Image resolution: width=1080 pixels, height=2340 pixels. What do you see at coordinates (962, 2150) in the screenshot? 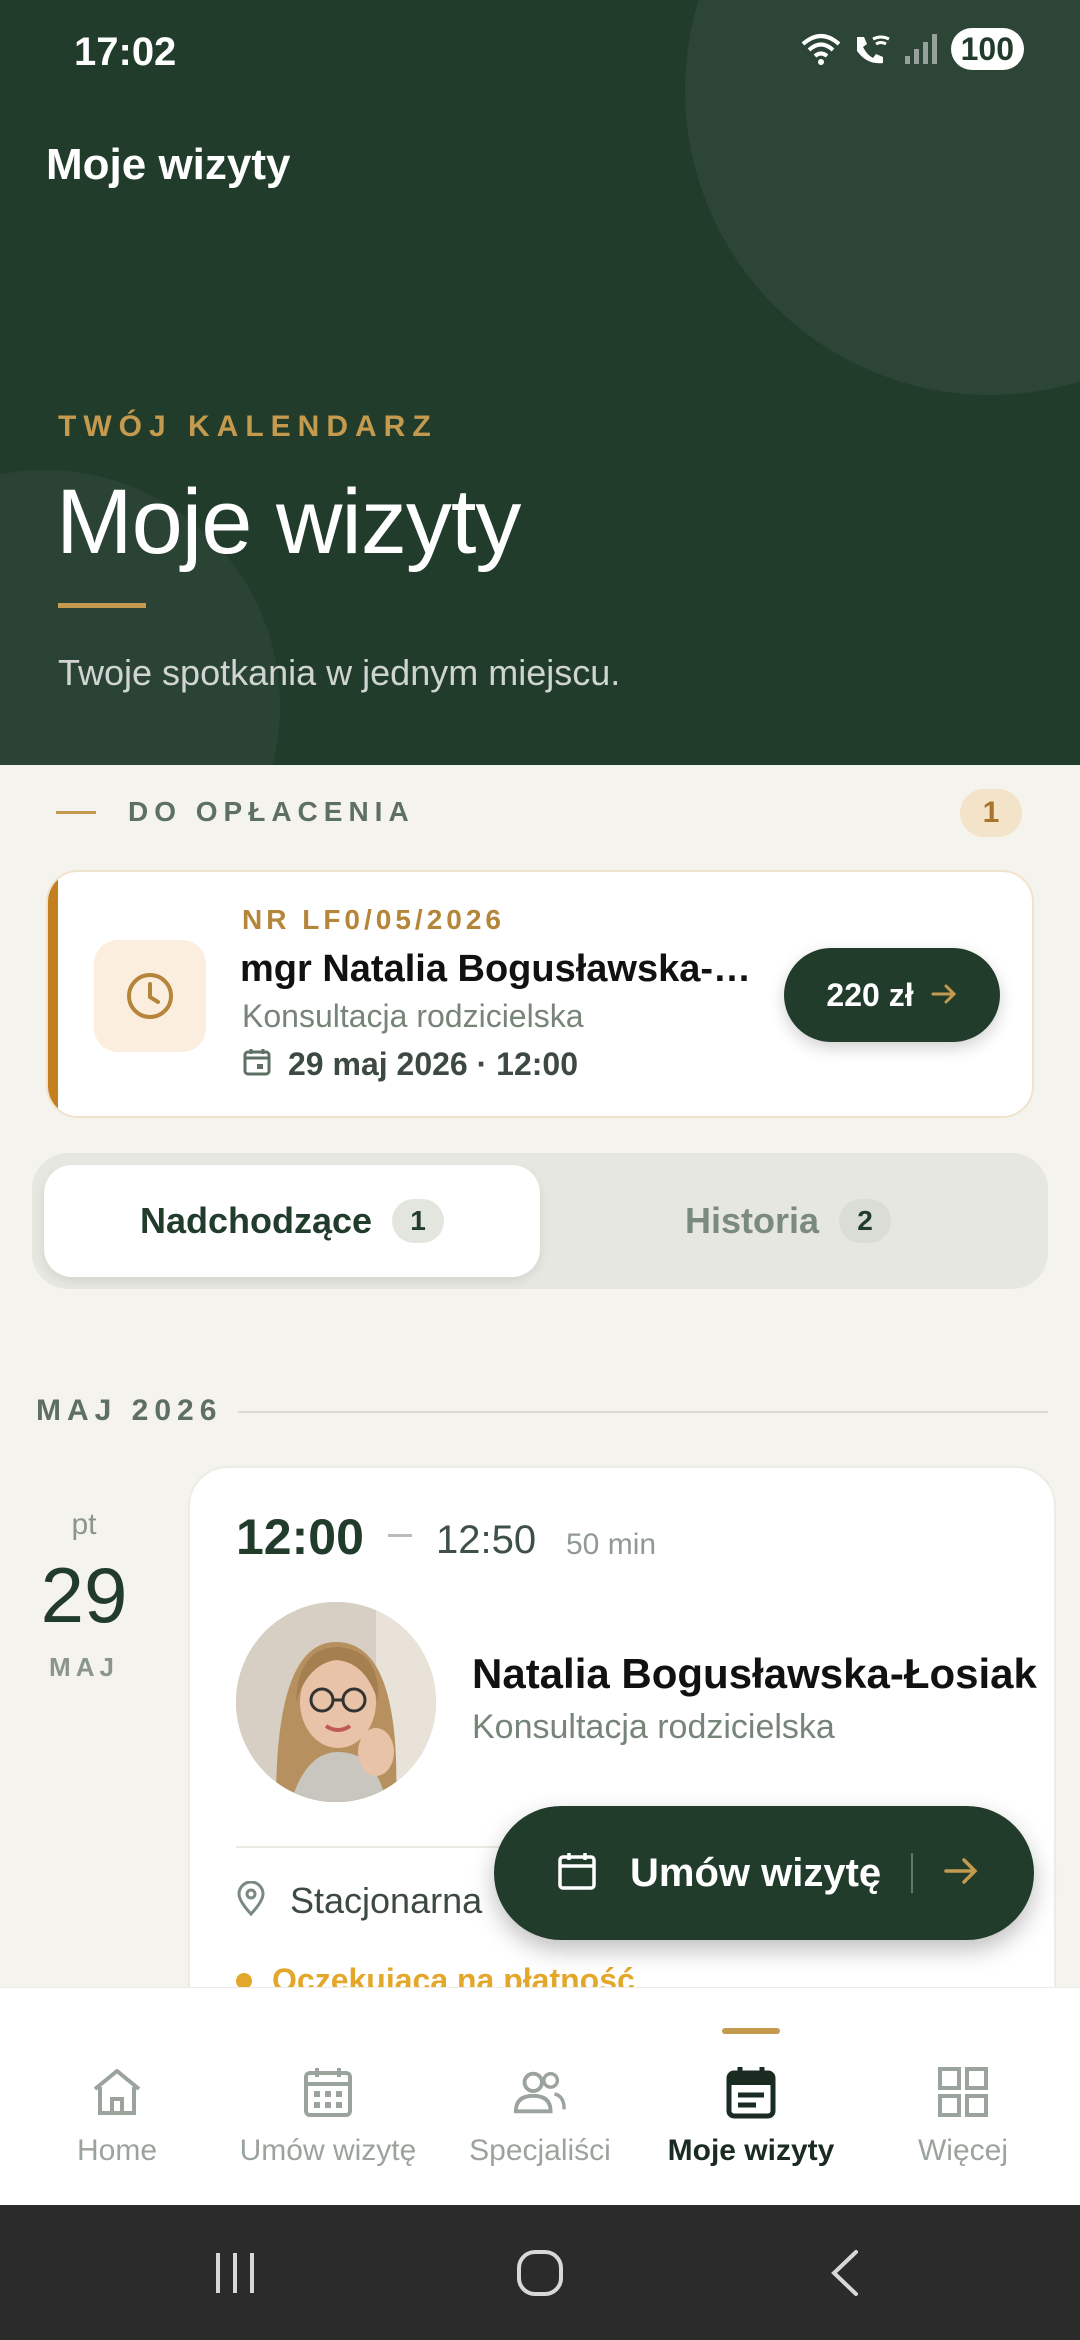
I see `nav-label: Więcej` at bounding box center [962, 2150].